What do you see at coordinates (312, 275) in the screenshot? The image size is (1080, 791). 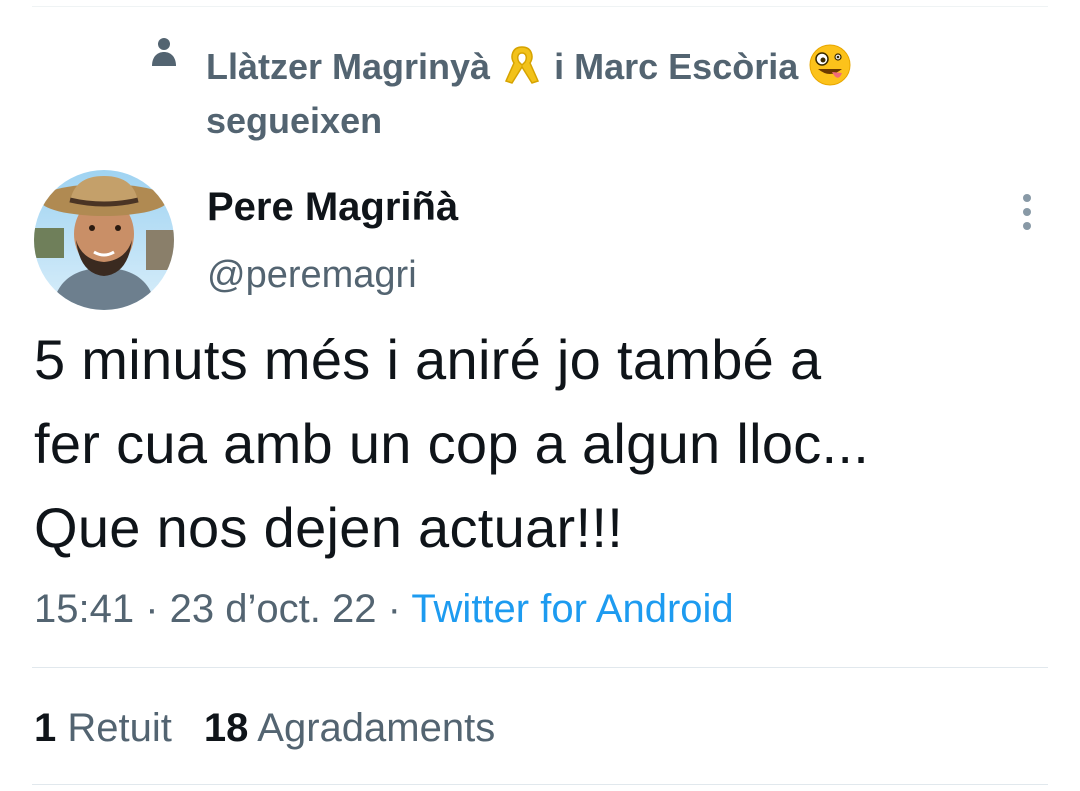 I see `author-handle: @peremagri` at bounding box center [312, 275].